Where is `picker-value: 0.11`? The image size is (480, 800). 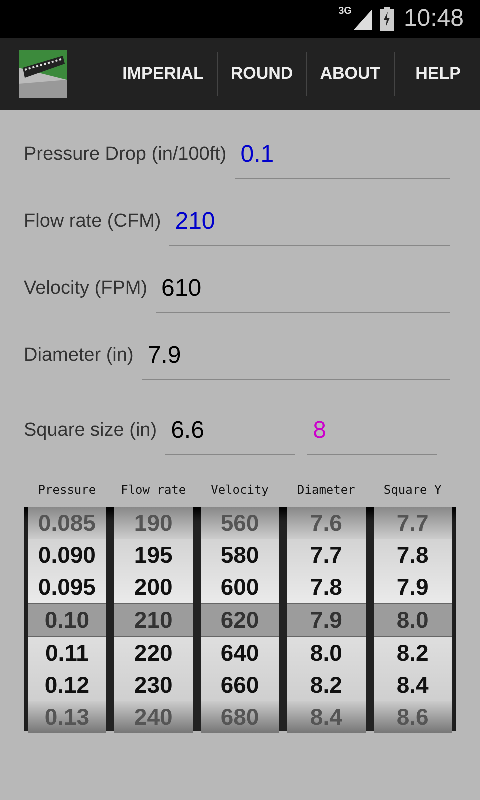 picker-value: 0.11 is located at coordinates (67, 653).